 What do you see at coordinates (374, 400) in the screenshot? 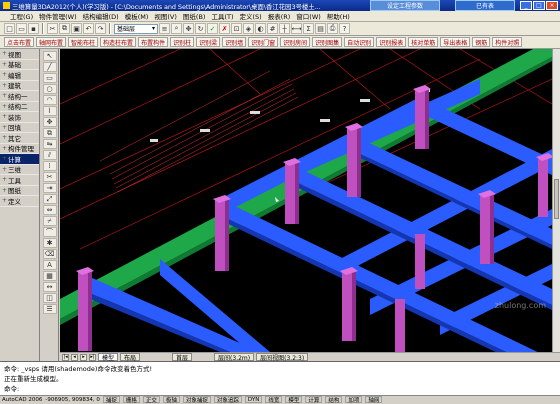
I see `status-right-item: 轴网` at bounding box center [374, 400].